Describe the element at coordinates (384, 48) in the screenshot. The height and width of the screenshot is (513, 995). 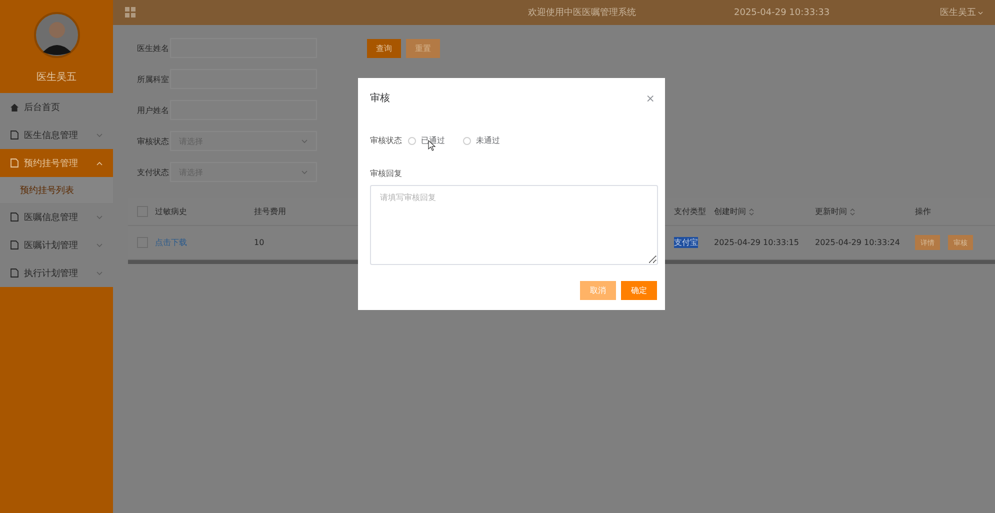
I see `search-button: 查询` at that location.